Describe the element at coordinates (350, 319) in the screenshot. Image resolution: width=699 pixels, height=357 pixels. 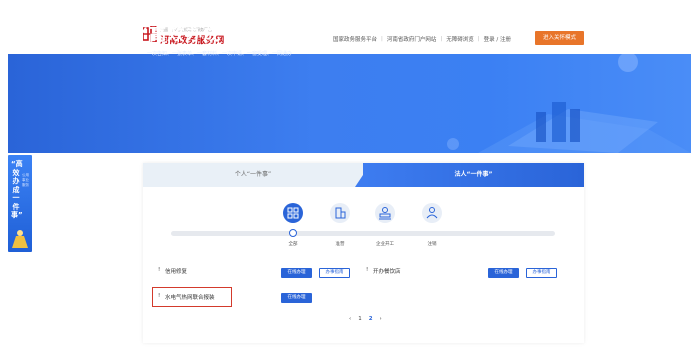
I see `pager-prev-icon: ‹` at that location.